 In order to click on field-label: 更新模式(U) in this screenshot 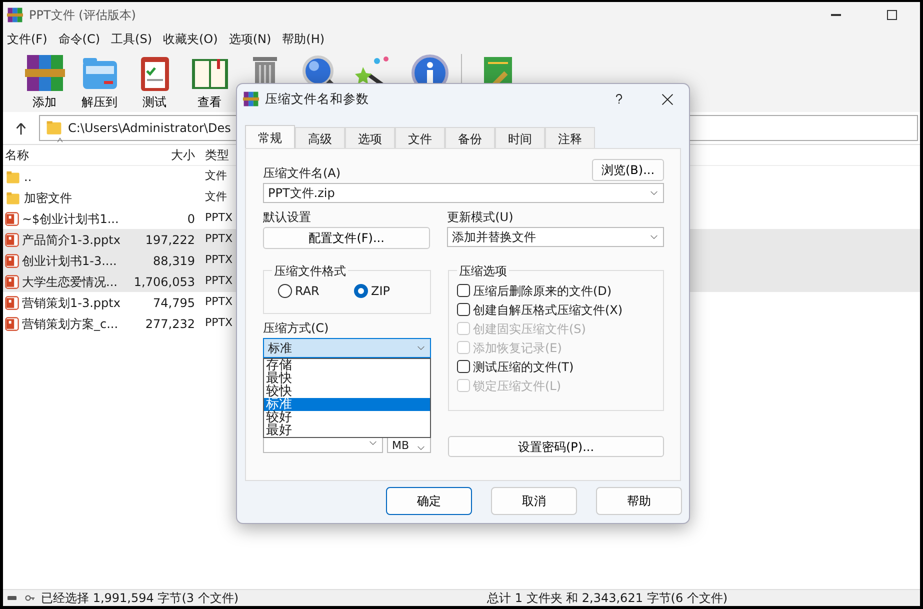, I will do `click(480, 217)`.